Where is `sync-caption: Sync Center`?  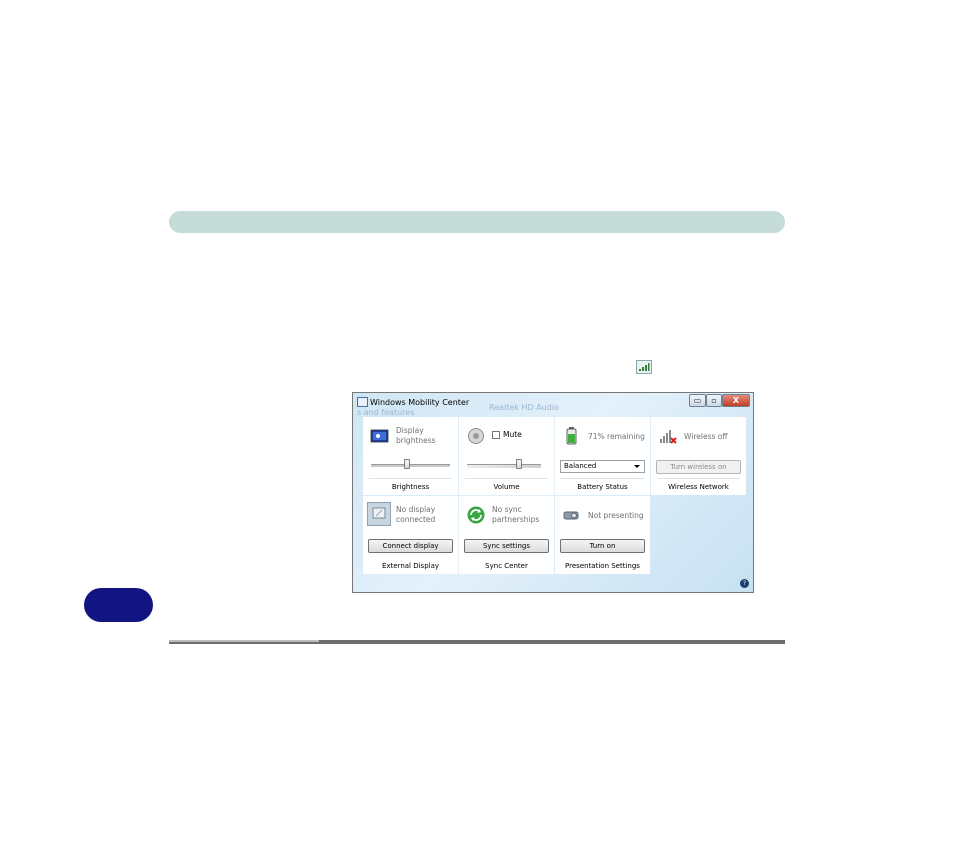
sync-caption: Sync Center is located at coordinates (506, 566).